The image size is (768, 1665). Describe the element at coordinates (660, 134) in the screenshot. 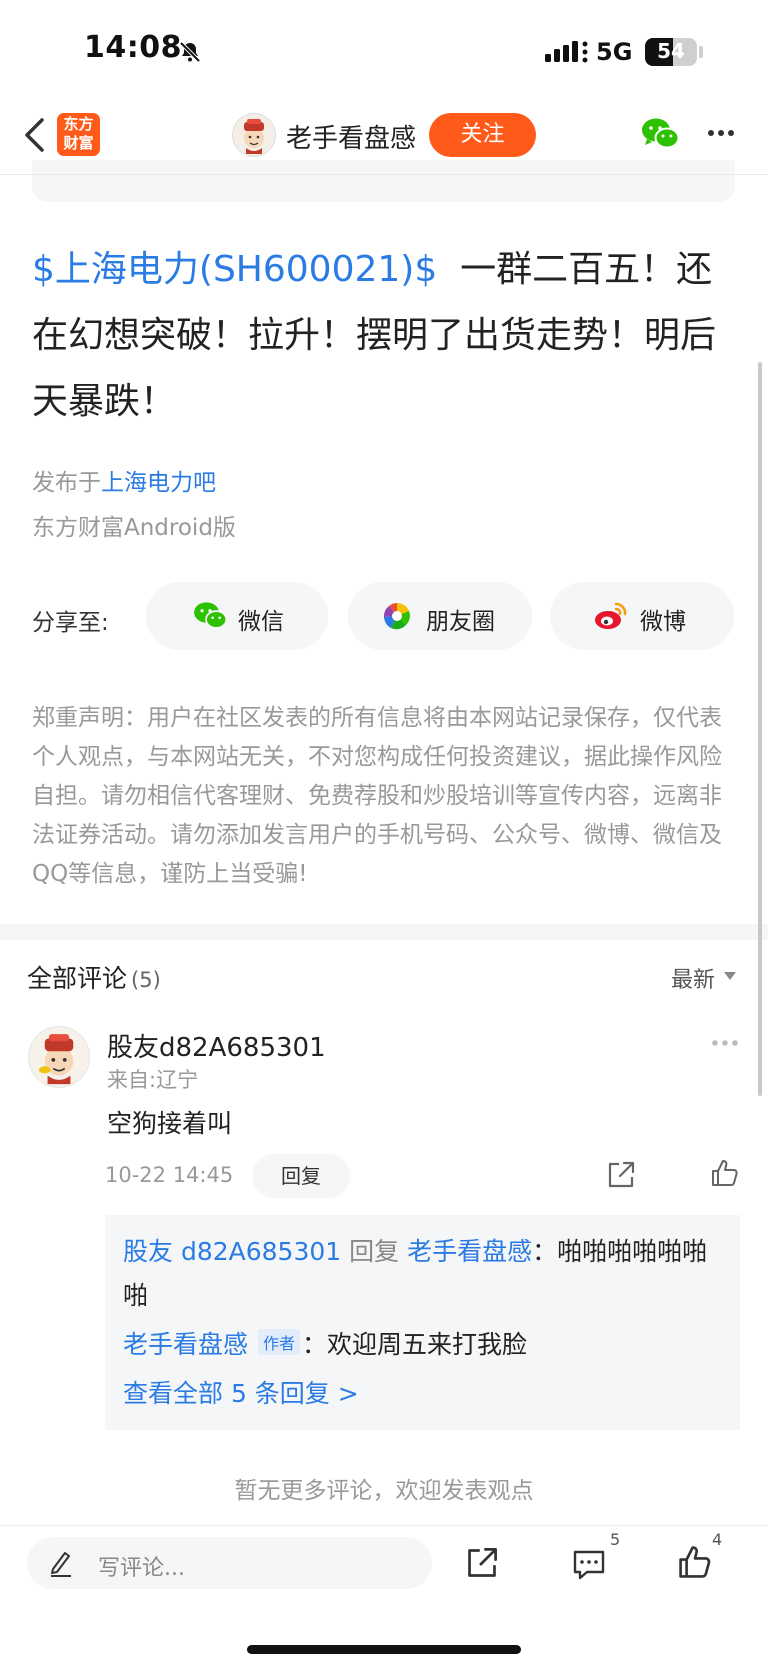

I see `wechat-share-icon` at that location.